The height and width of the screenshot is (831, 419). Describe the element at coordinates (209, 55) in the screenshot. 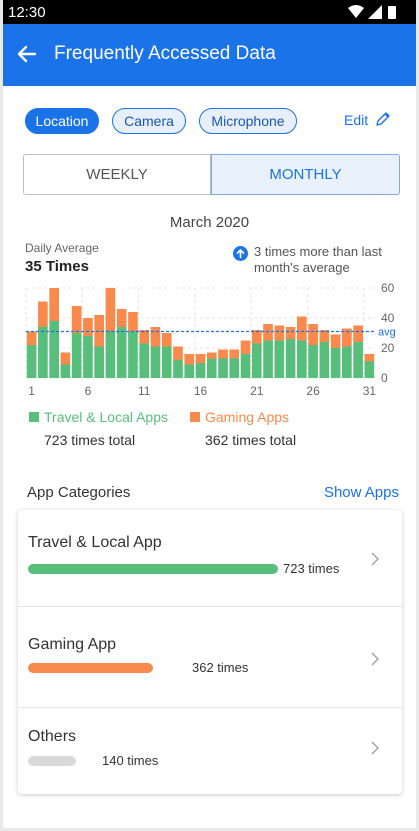

I see `app-bar: Frequently Accessed Data` at that location.